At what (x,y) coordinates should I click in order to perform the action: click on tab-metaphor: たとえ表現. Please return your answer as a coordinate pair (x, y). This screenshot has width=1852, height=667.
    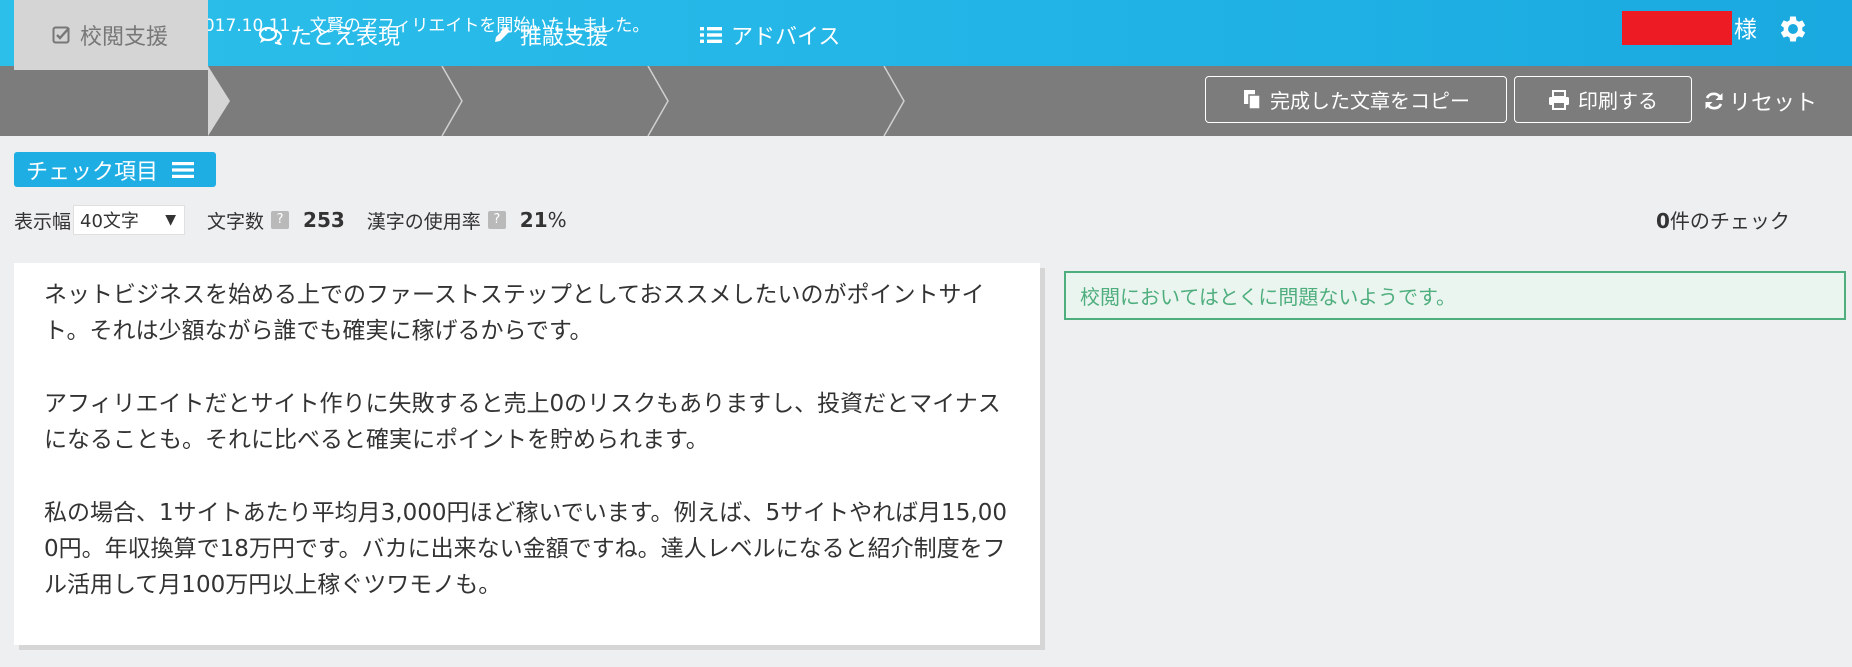
    Looking at the image, I should click on (329, 35).